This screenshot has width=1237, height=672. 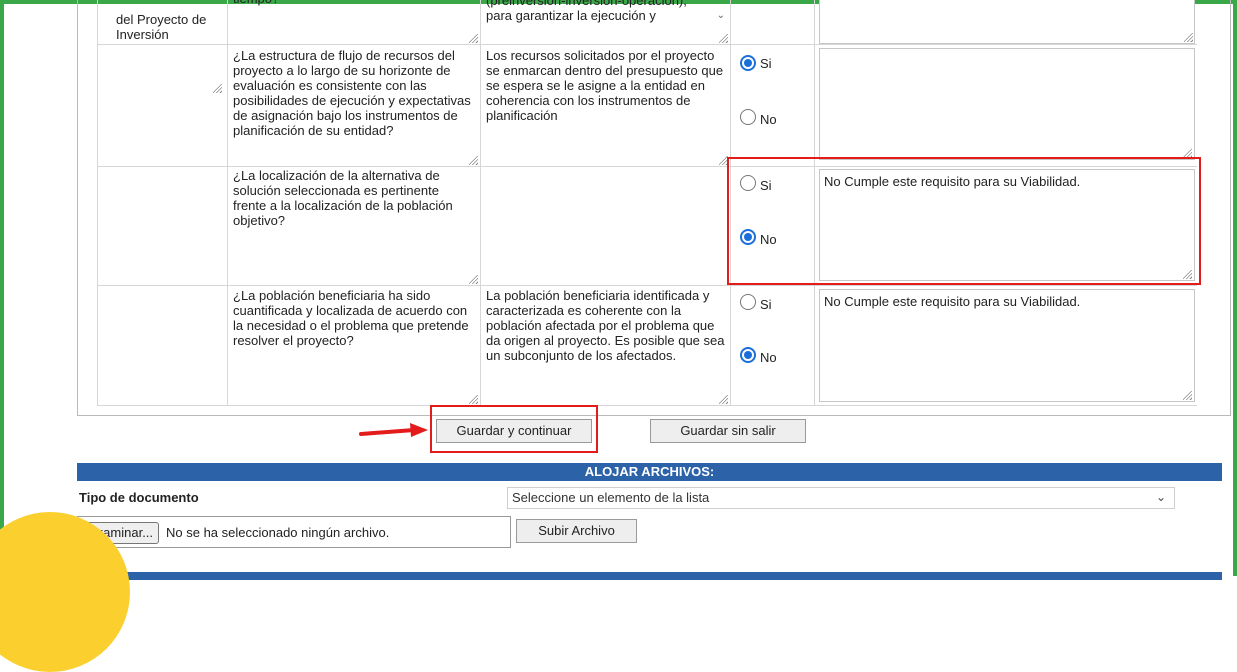 I want to click on section-header-bottom, so click(x=649, y=576).